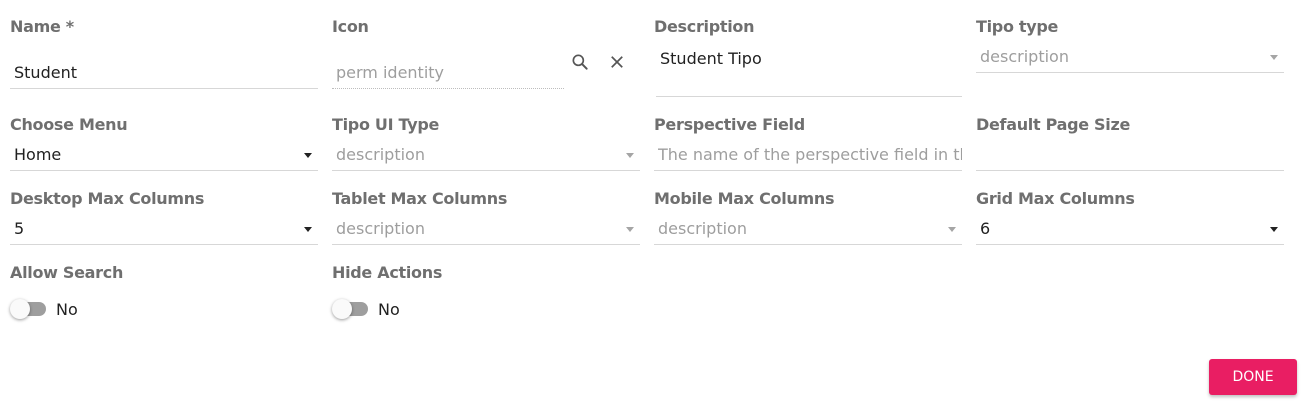 This screenshot has height=416, width=1303. I want to click on name-label: Name *, so click(42, 26).